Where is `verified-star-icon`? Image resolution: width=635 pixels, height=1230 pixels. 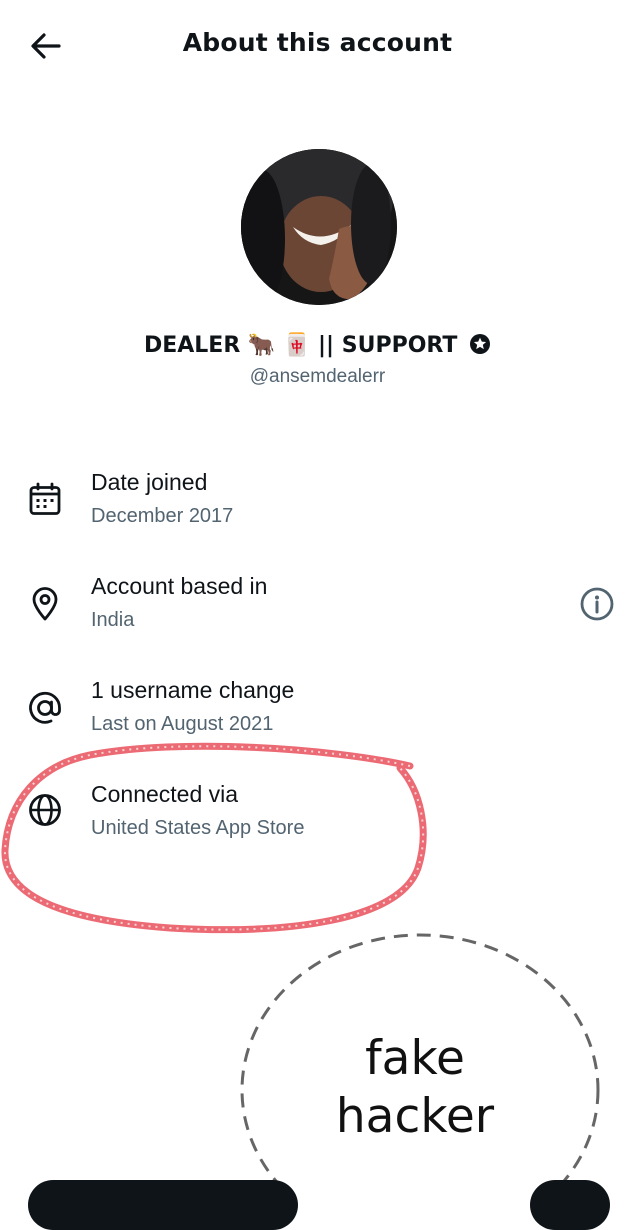 verified-star-icon is located at coordinates (480, 344).